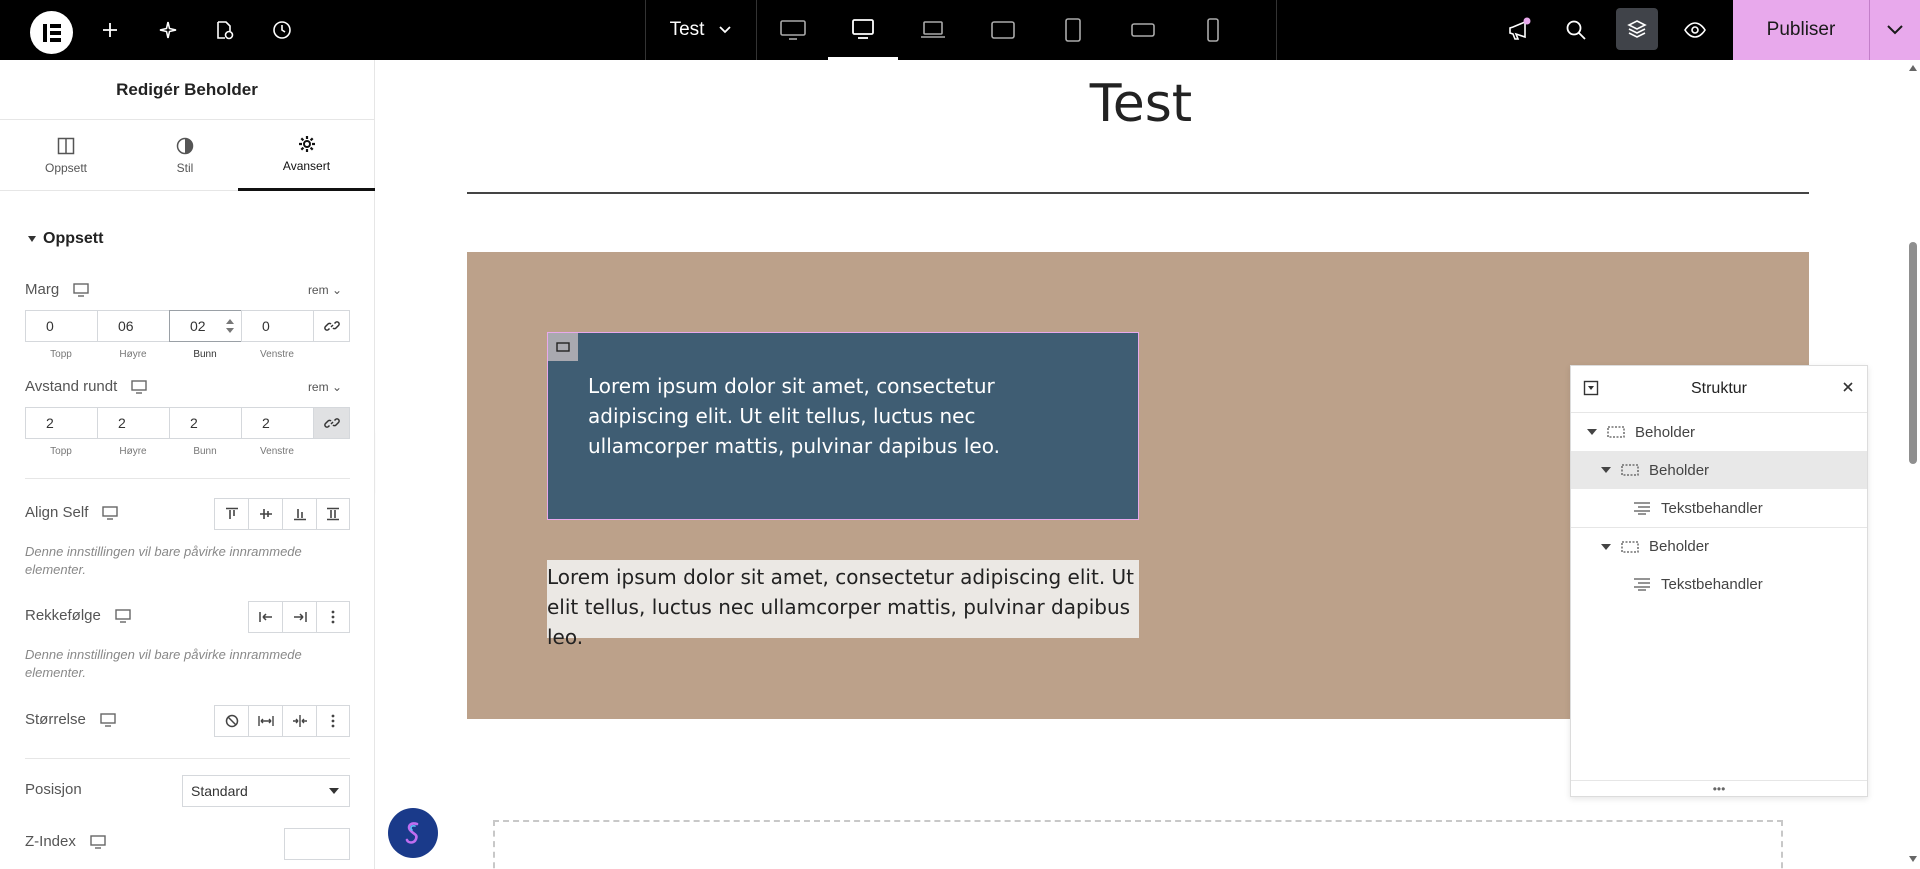  Describe the element at coordinates (169, 451) in the screenshot. I see `padding-sub-labels: Topp Høyre Bunn Venstre` at that location.